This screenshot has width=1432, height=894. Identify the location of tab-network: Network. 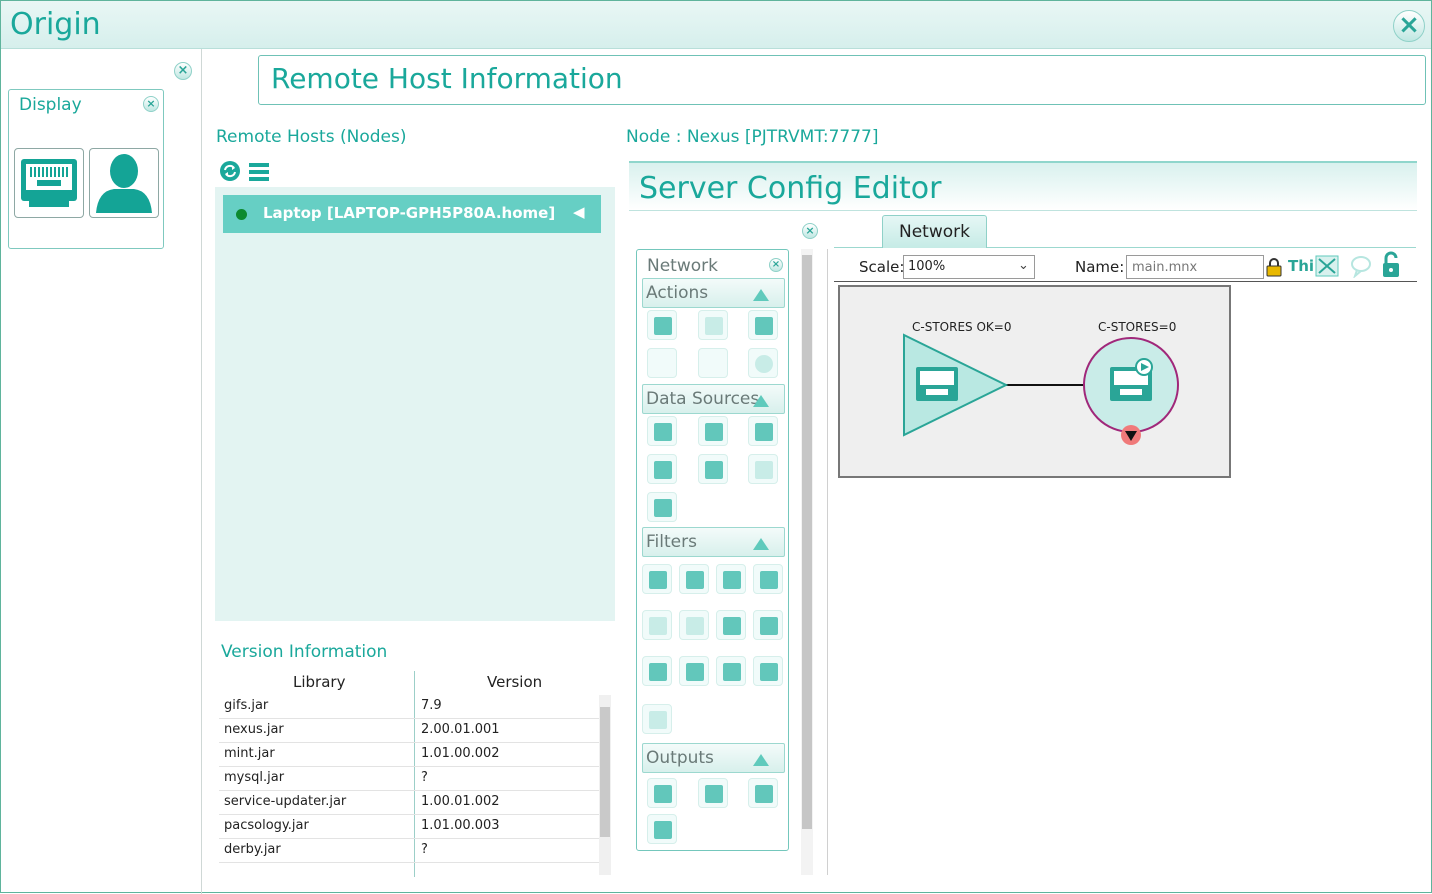
(934, 231).